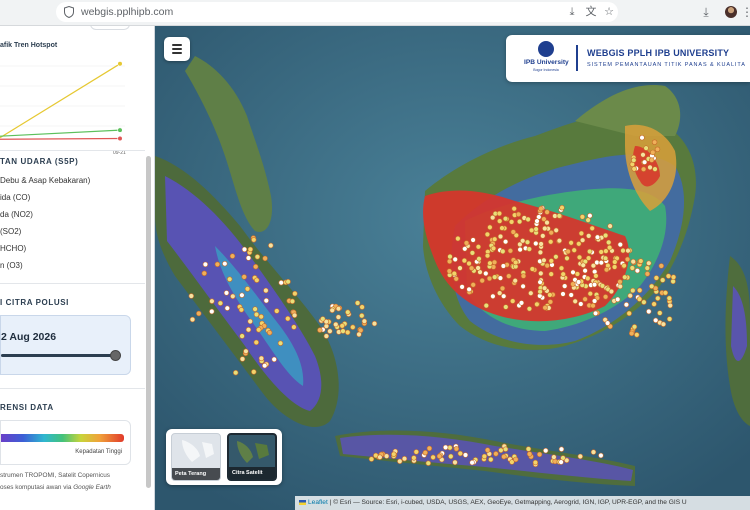  I want to click on layer-item-no2: da (NO2), so click(16, 214).